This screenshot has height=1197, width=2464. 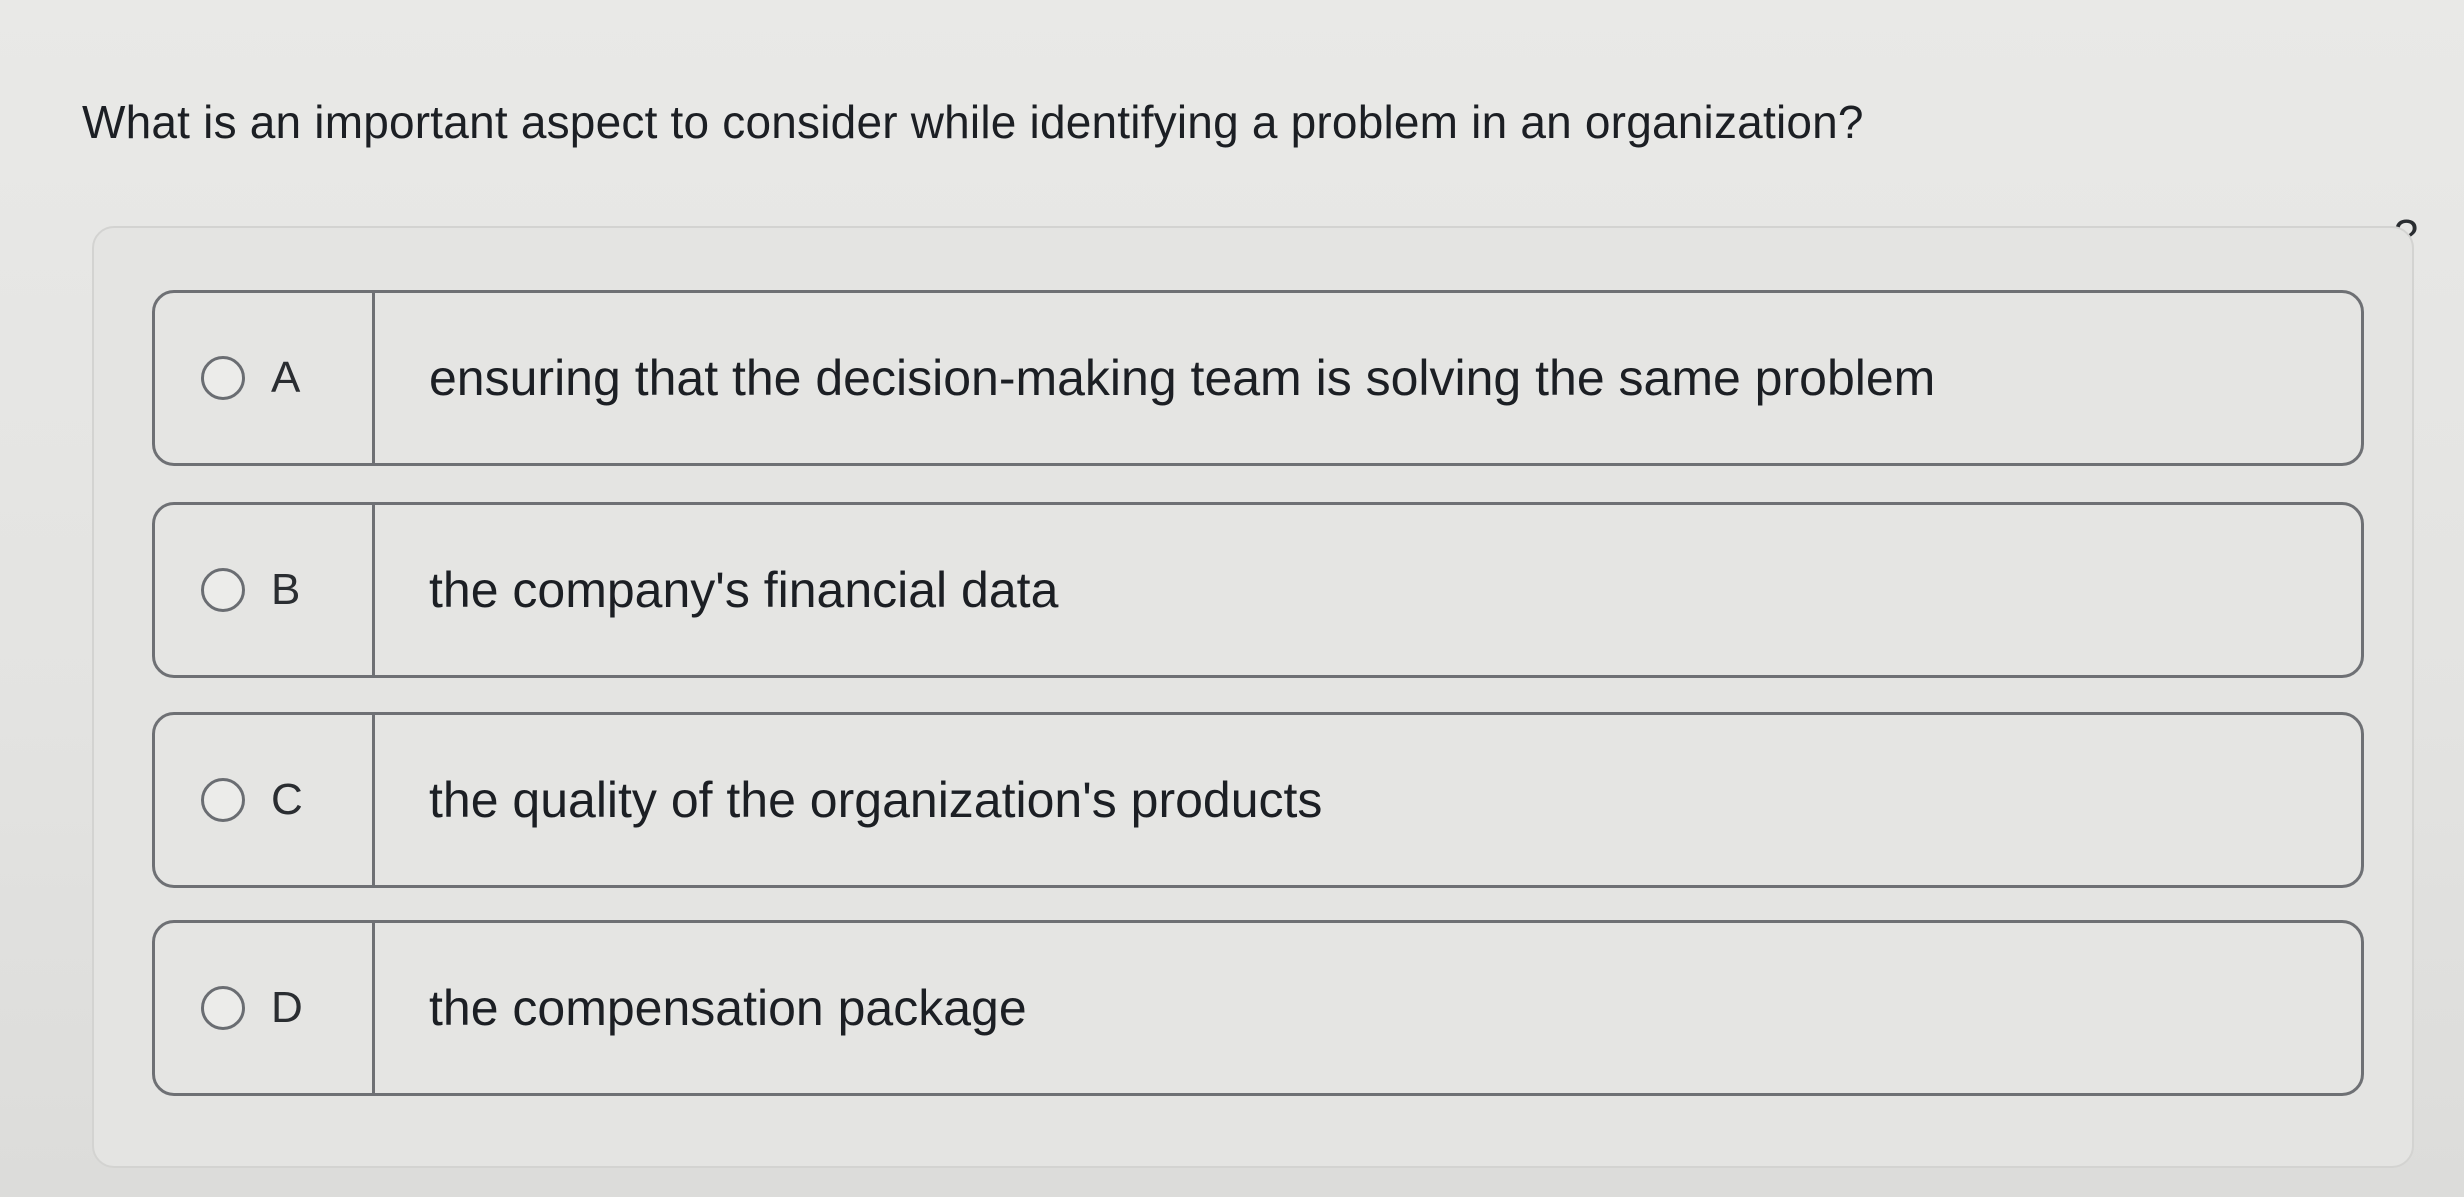 What do you see at coordinates (1258, 590) in the screenshot?
I see `option-b: B the company's financial data` at bounding box center [1258, 590].